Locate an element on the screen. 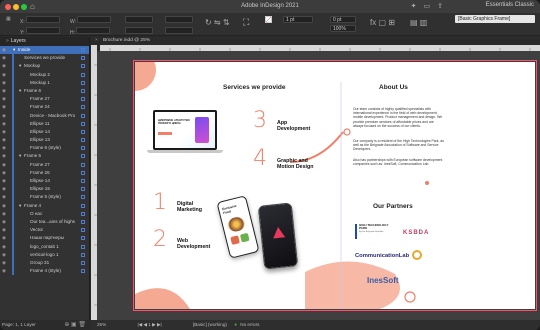 This screenshot has width=540, height=330. layer-row: ◉ Ellipse 11 is located at coordinates (44, 123).